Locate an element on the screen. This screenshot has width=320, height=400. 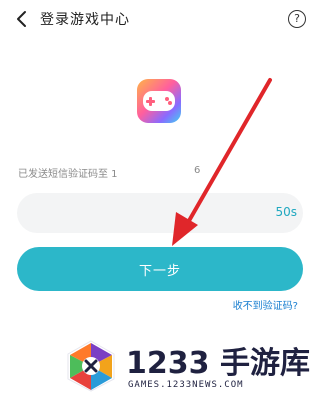
watermark-url-text: GAMES.1233NEWS.COM is located at coordinates (186, 385).